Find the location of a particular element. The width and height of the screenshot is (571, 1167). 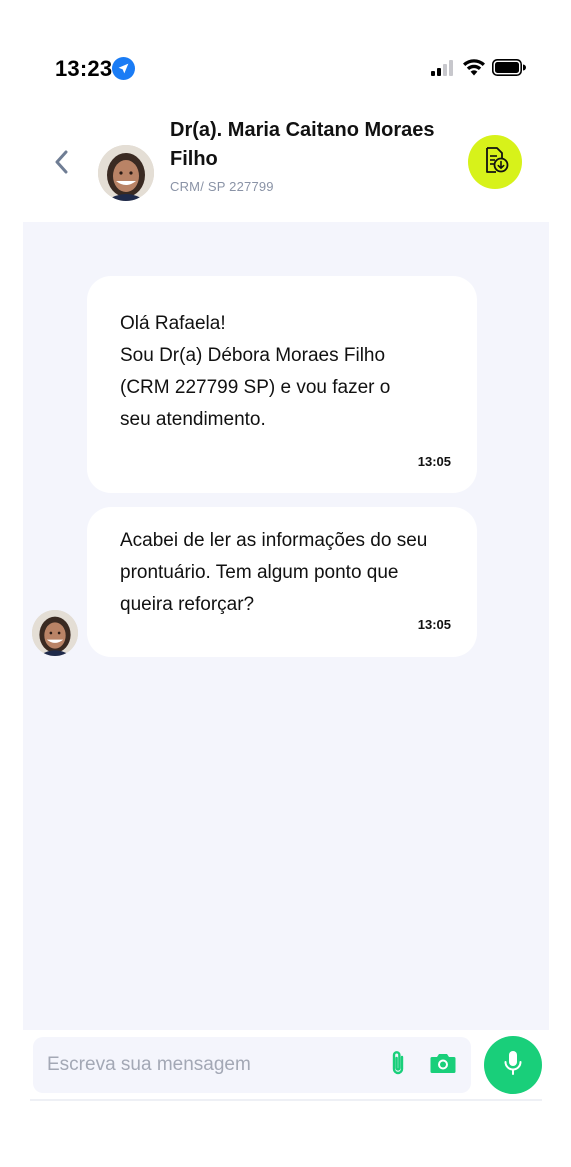

status-bar: 13:23 is located at coordinates (285, 55).